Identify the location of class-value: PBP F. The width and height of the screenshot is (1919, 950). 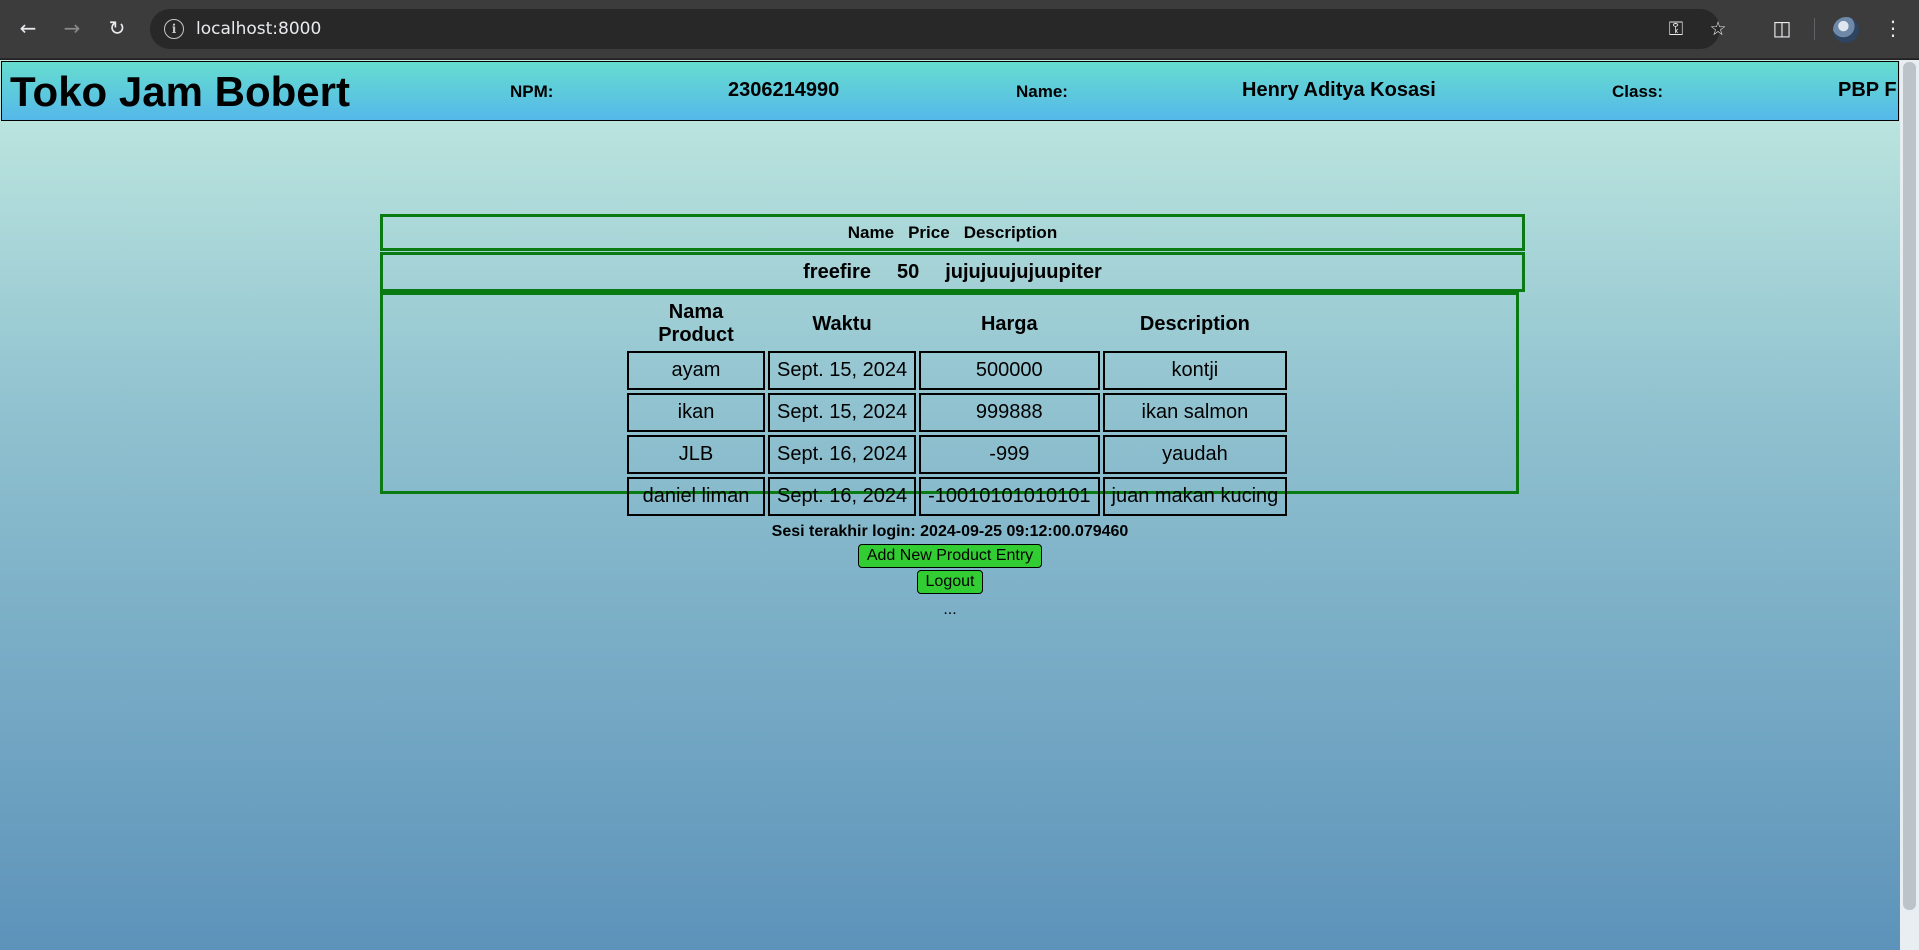
(1867, 90).